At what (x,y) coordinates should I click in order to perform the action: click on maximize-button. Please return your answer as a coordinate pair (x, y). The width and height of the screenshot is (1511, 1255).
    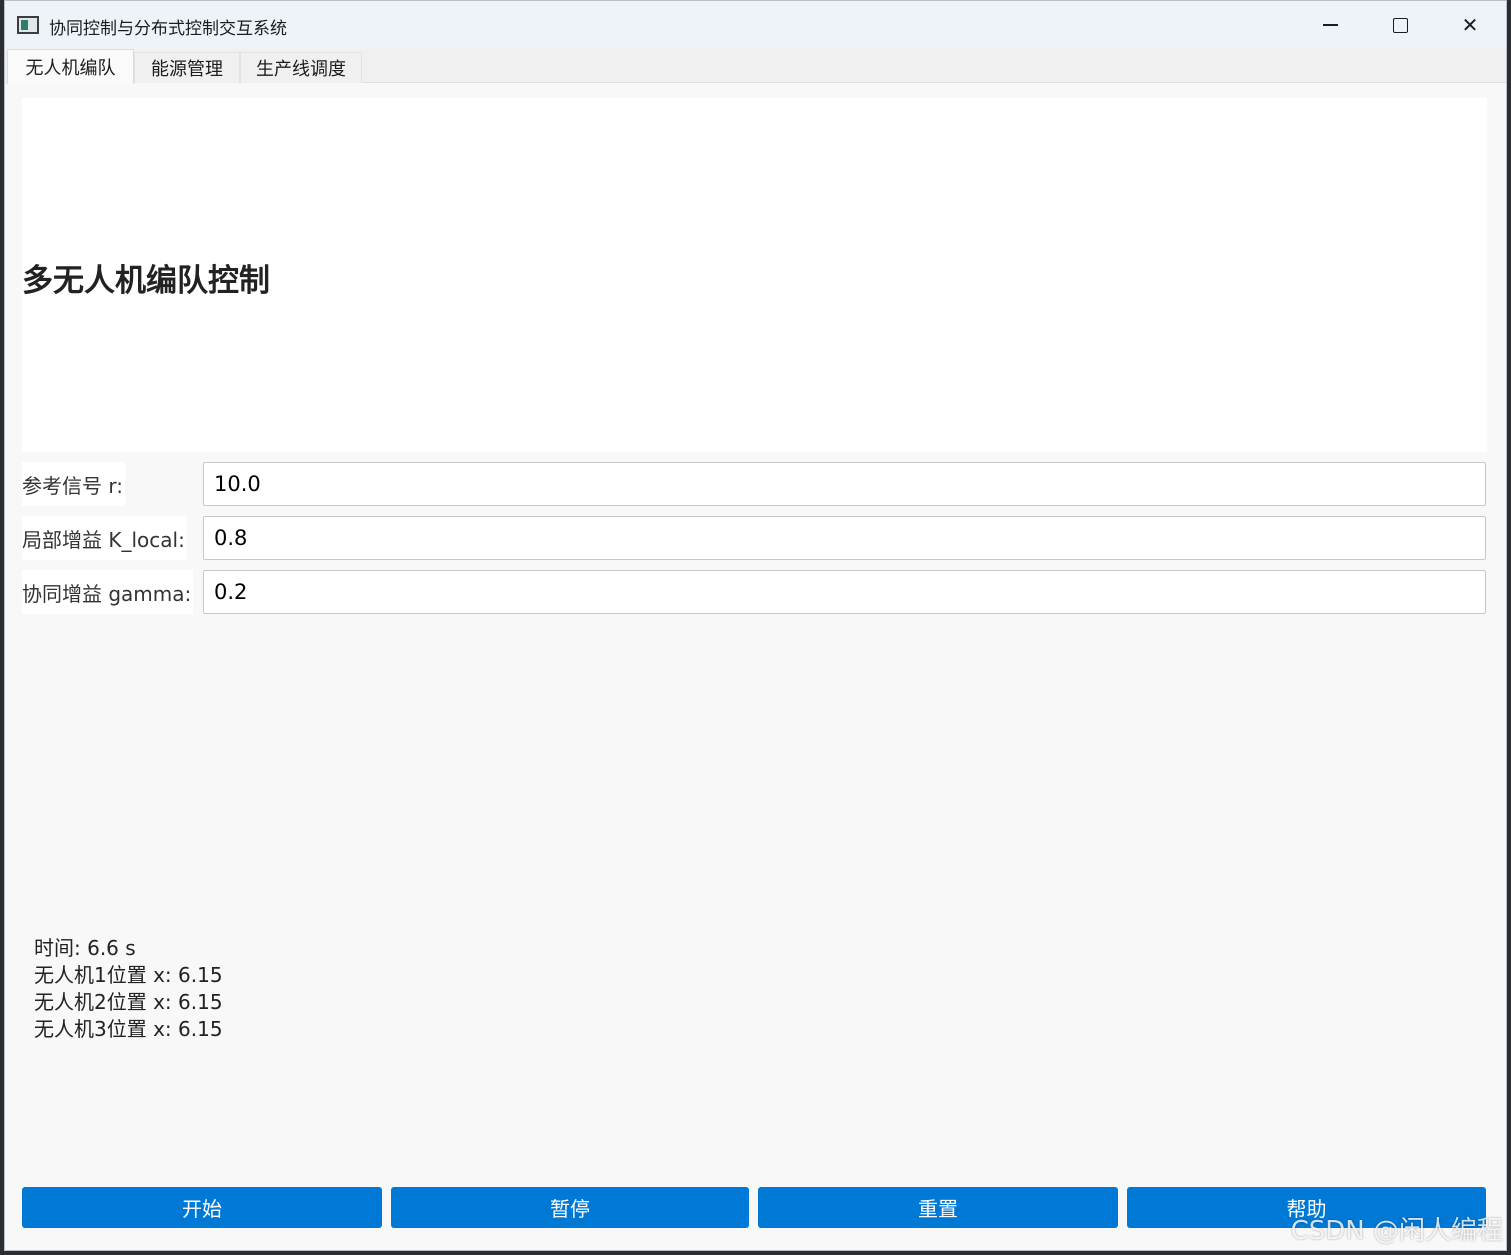
    Looking at the image, I should click on (1400, 25).